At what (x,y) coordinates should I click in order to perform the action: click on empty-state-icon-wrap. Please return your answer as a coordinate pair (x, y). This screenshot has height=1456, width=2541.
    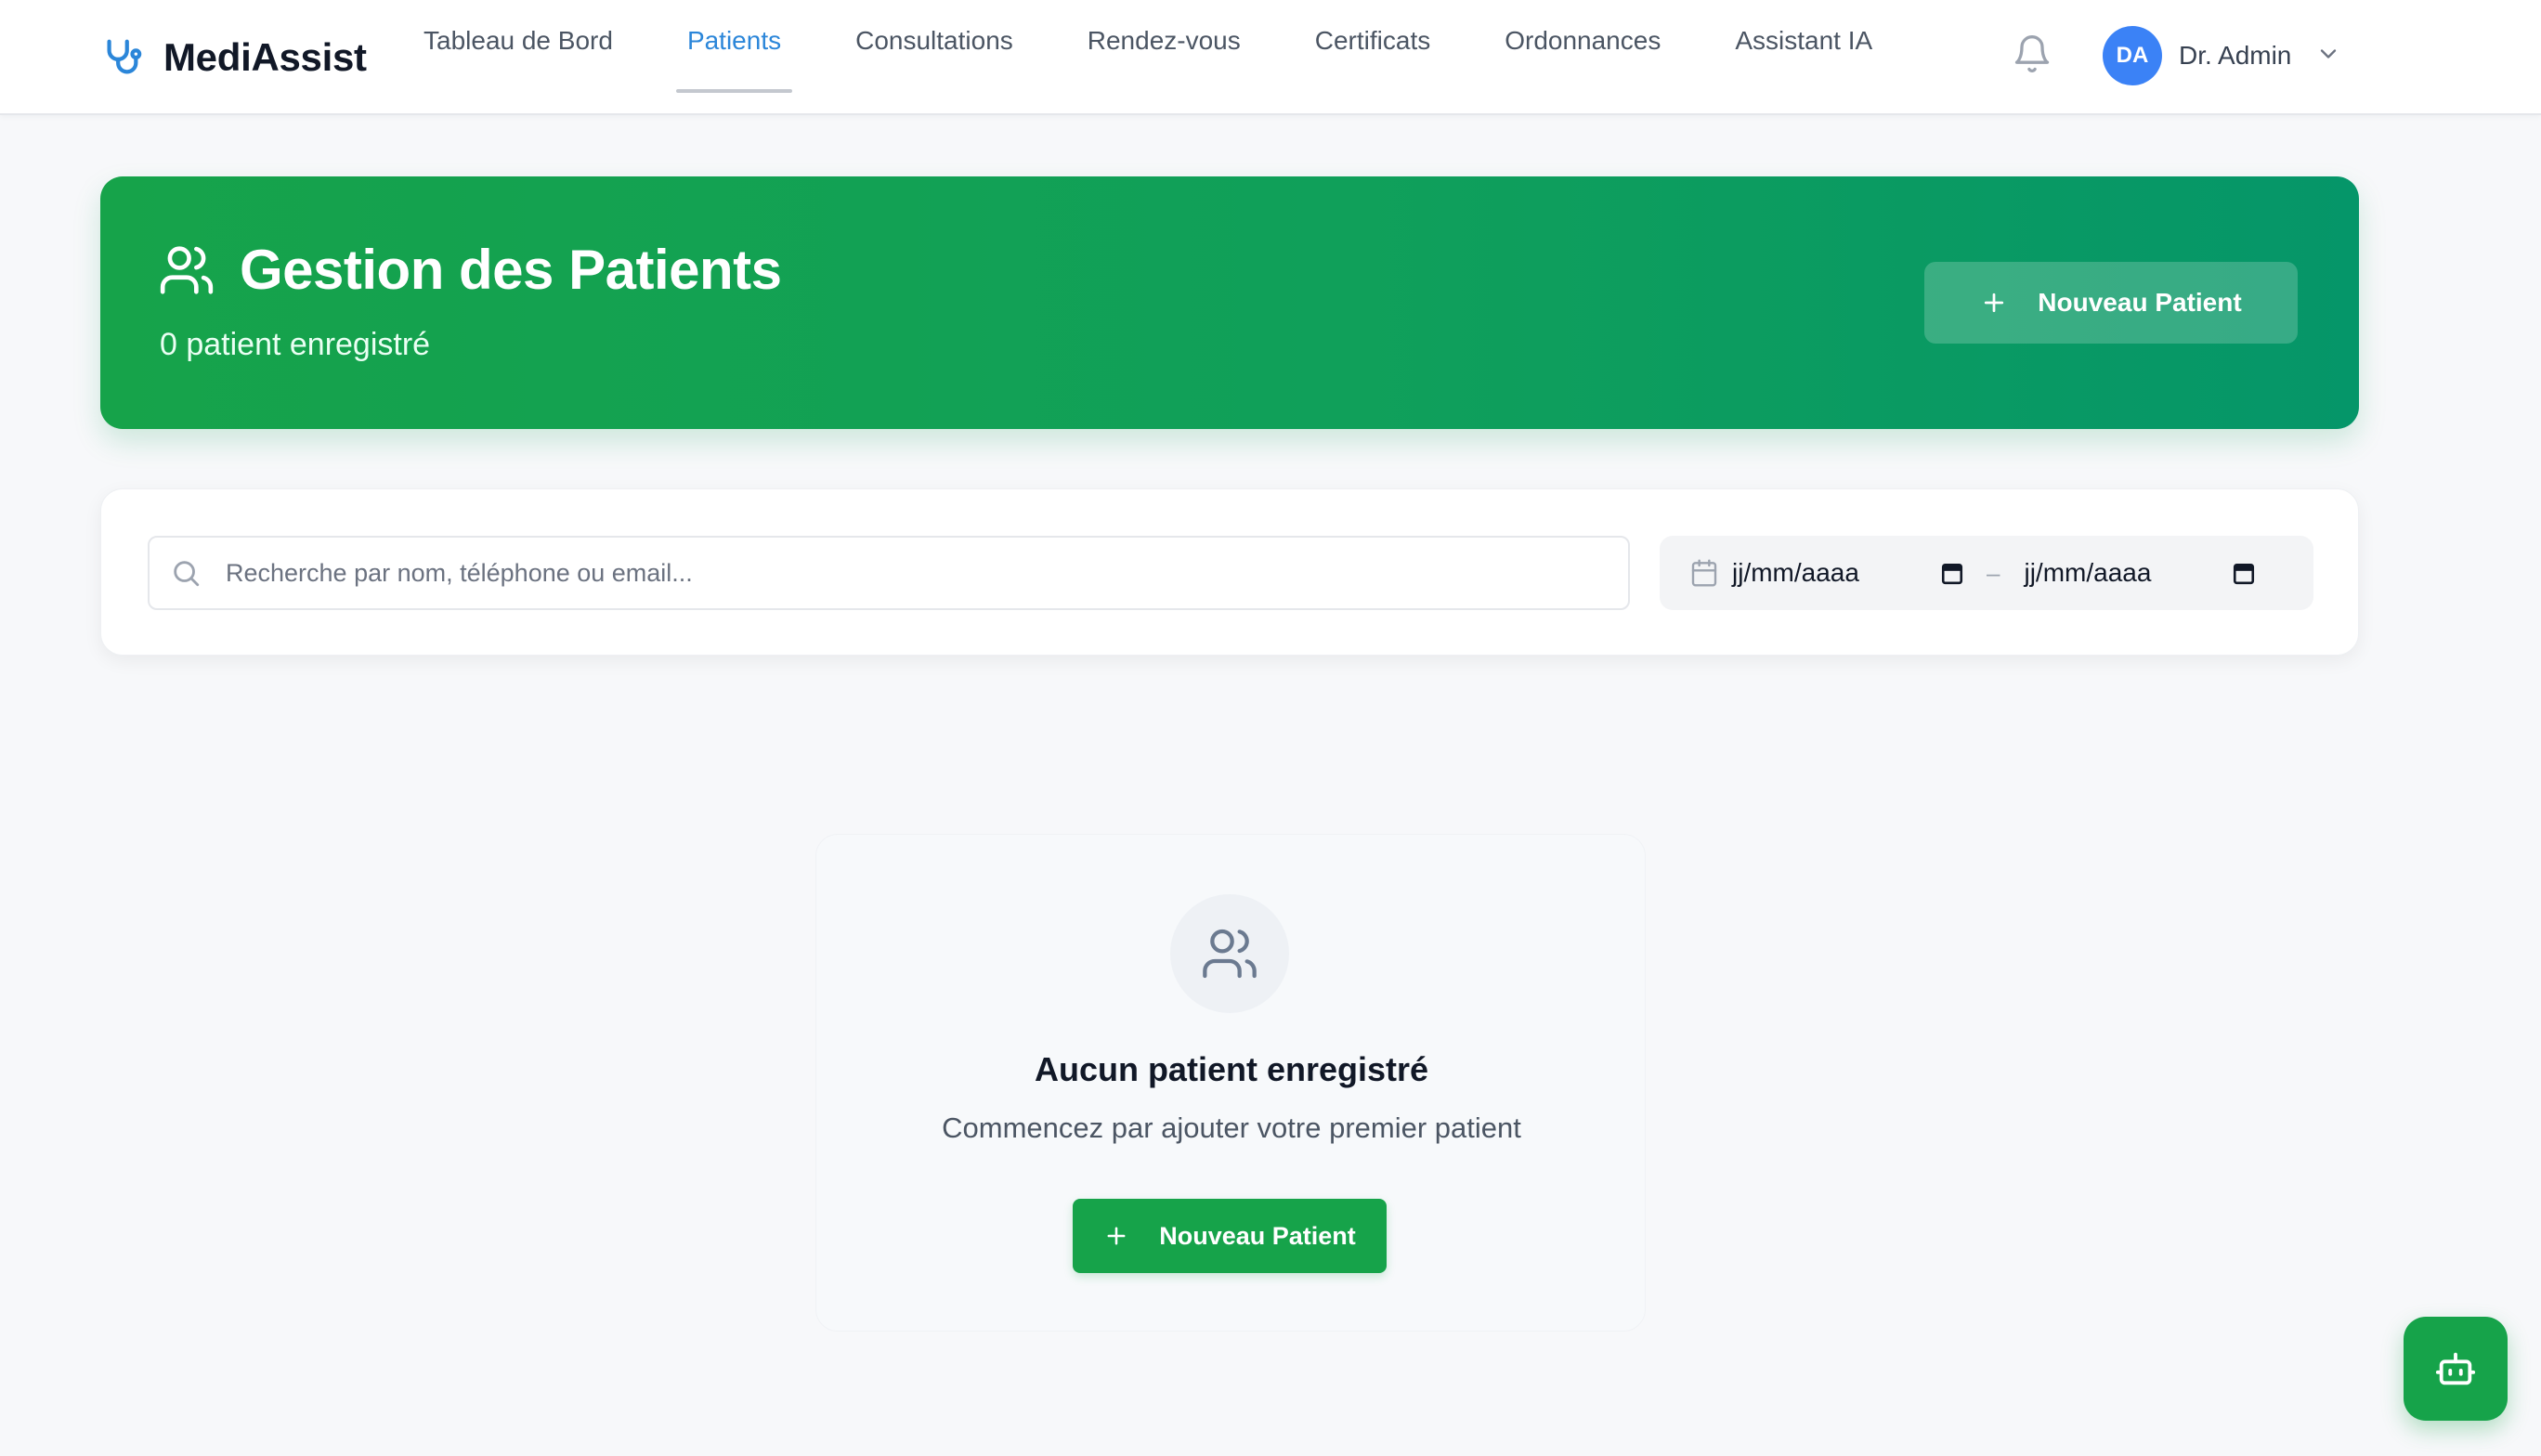
    Looking at the image, I should click on (1229, 953).